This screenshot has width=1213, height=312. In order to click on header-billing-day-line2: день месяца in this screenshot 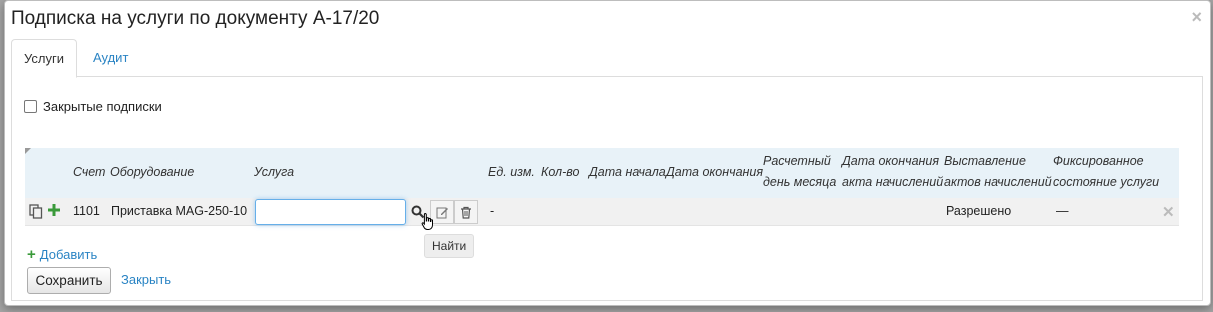, I will do `click(799, 182)`.